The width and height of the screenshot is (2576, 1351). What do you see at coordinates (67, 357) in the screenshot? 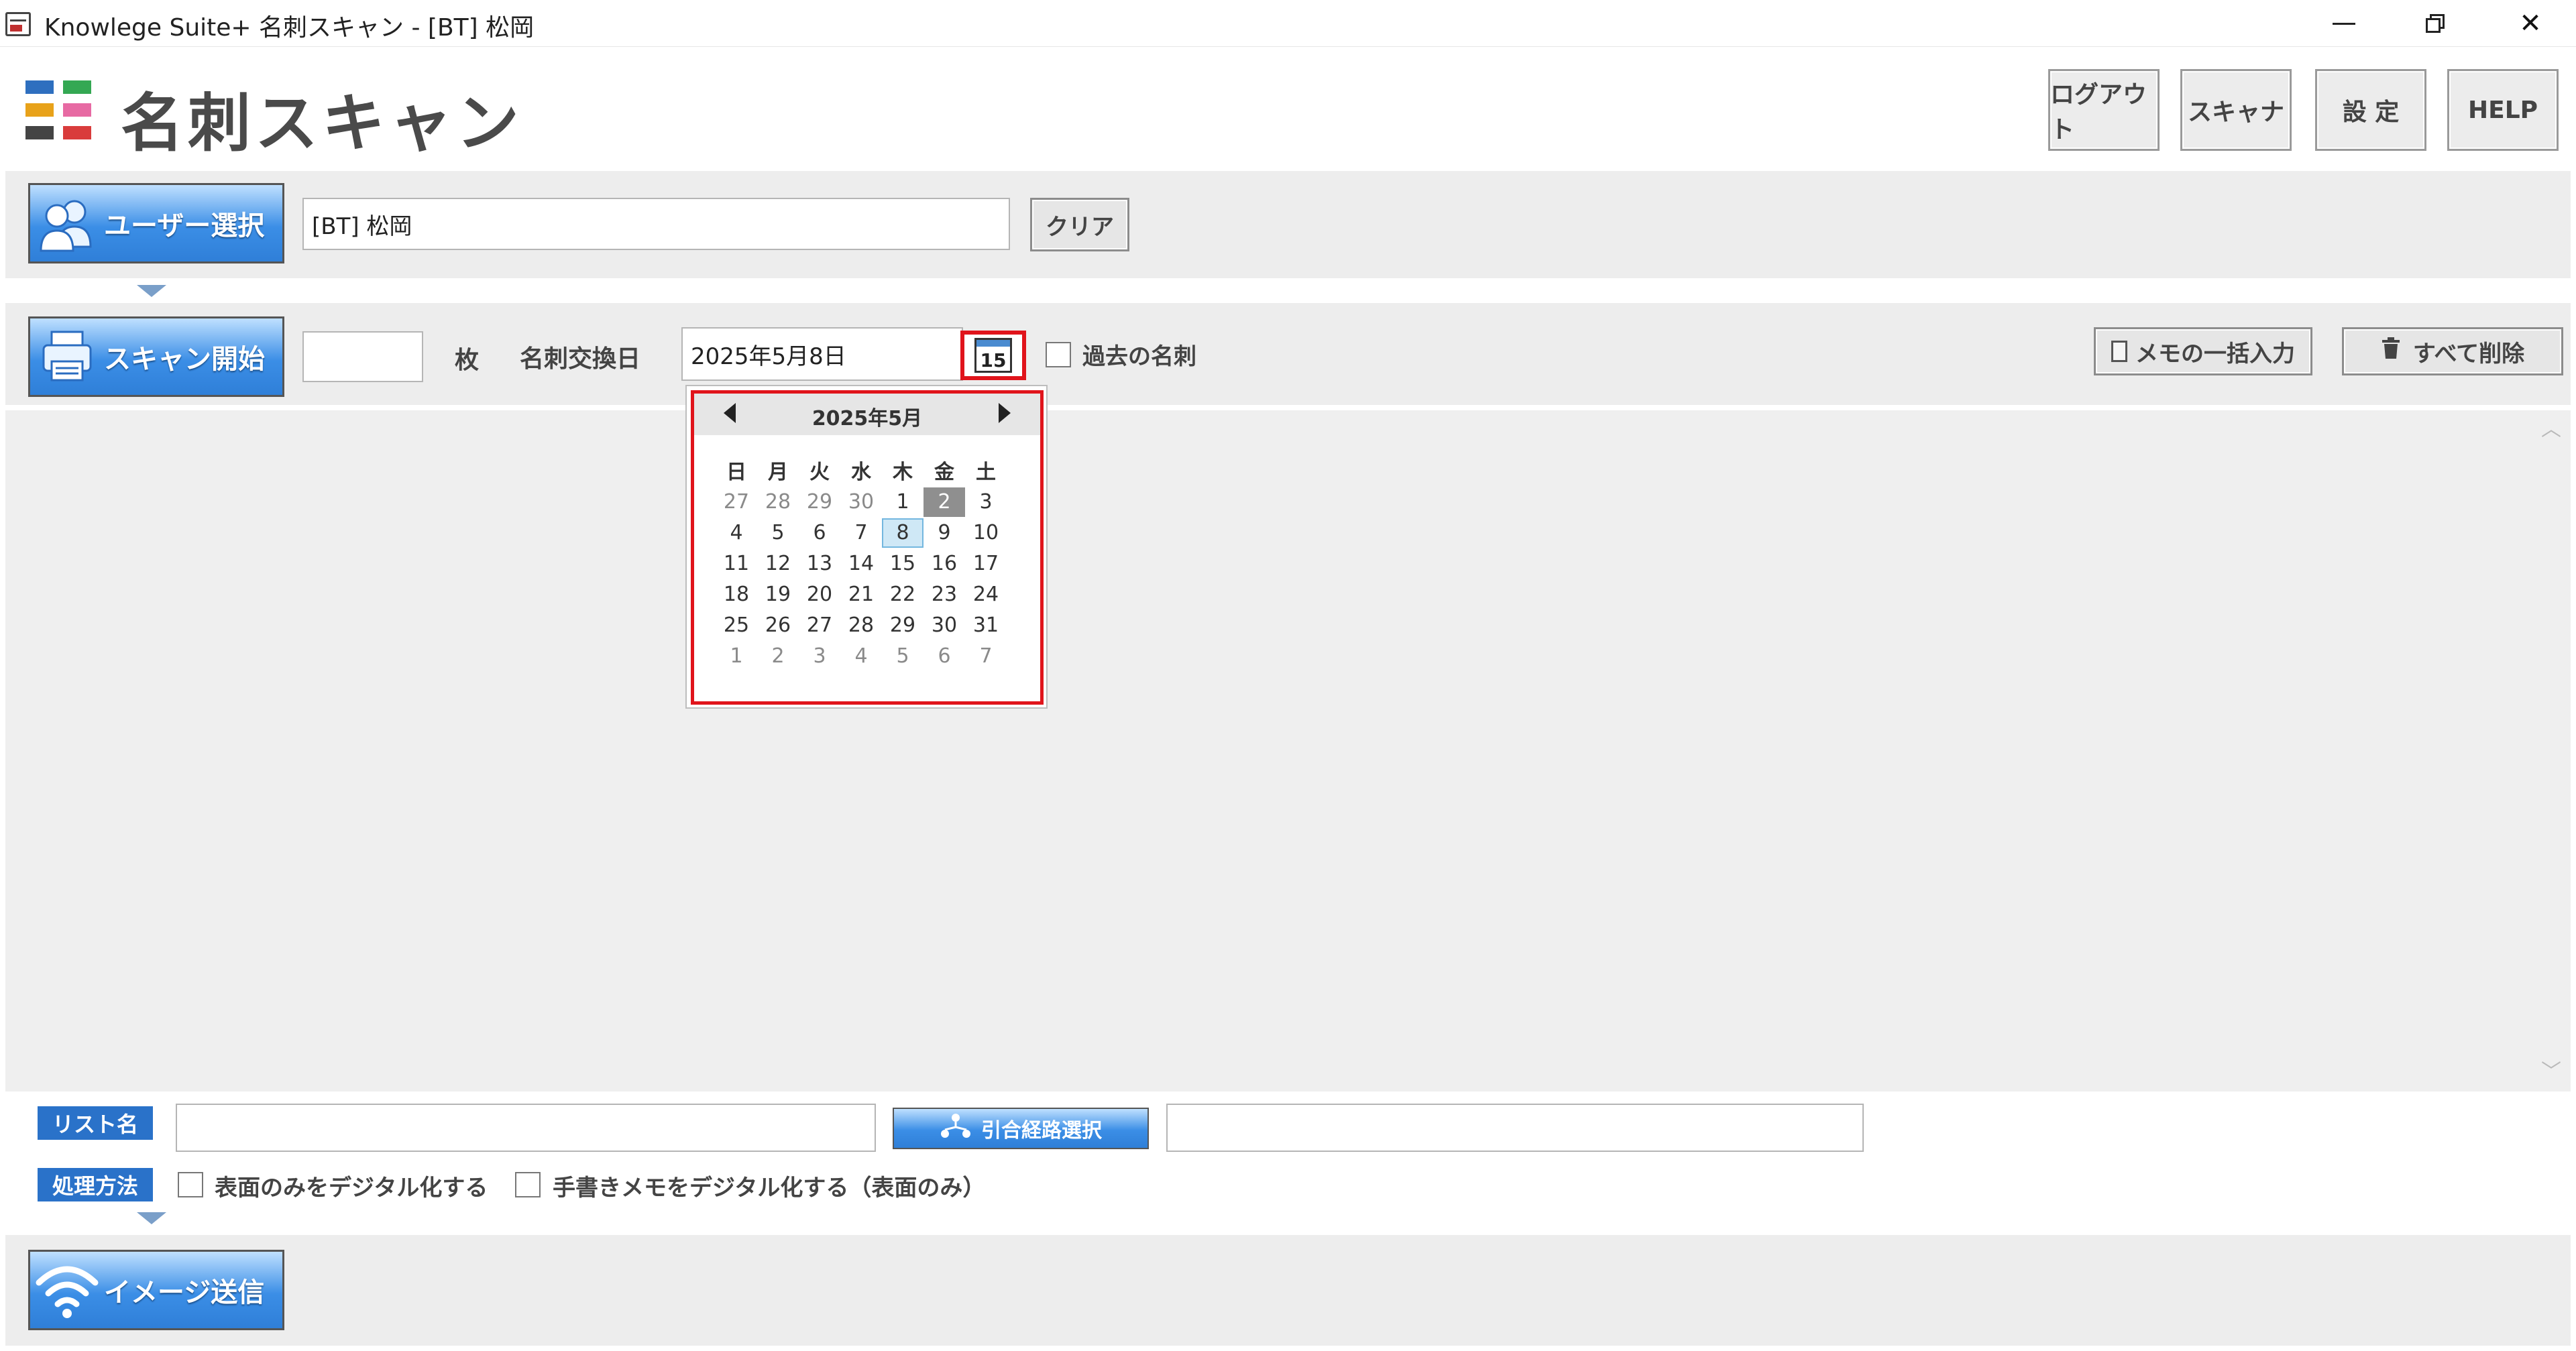
I see `scanner-icon` at bounding box center [67, 357].